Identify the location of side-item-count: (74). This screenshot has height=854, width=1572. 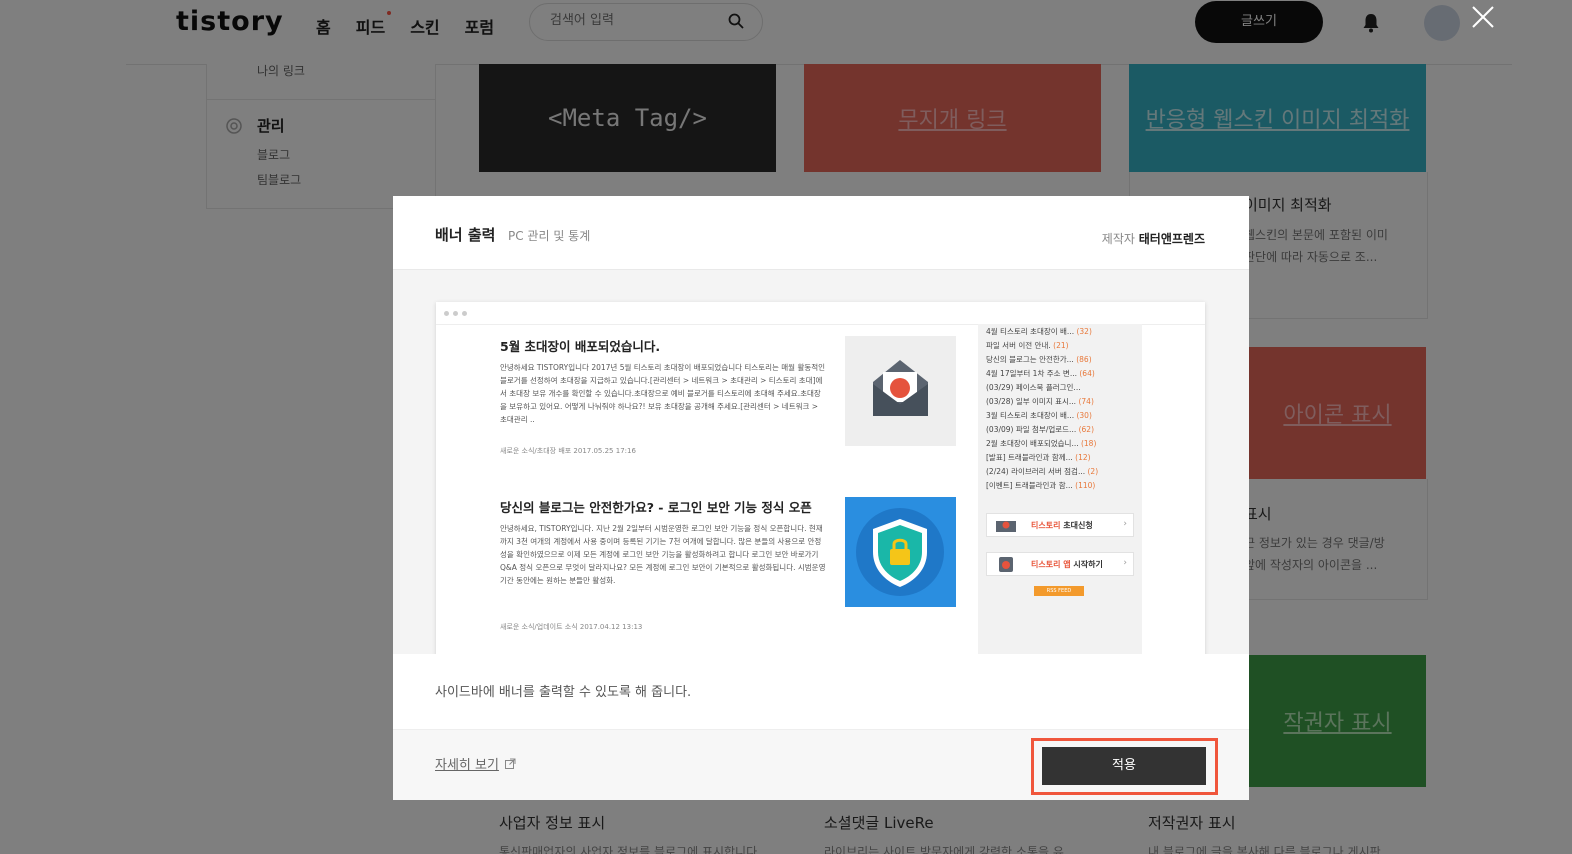
(1086, 401).